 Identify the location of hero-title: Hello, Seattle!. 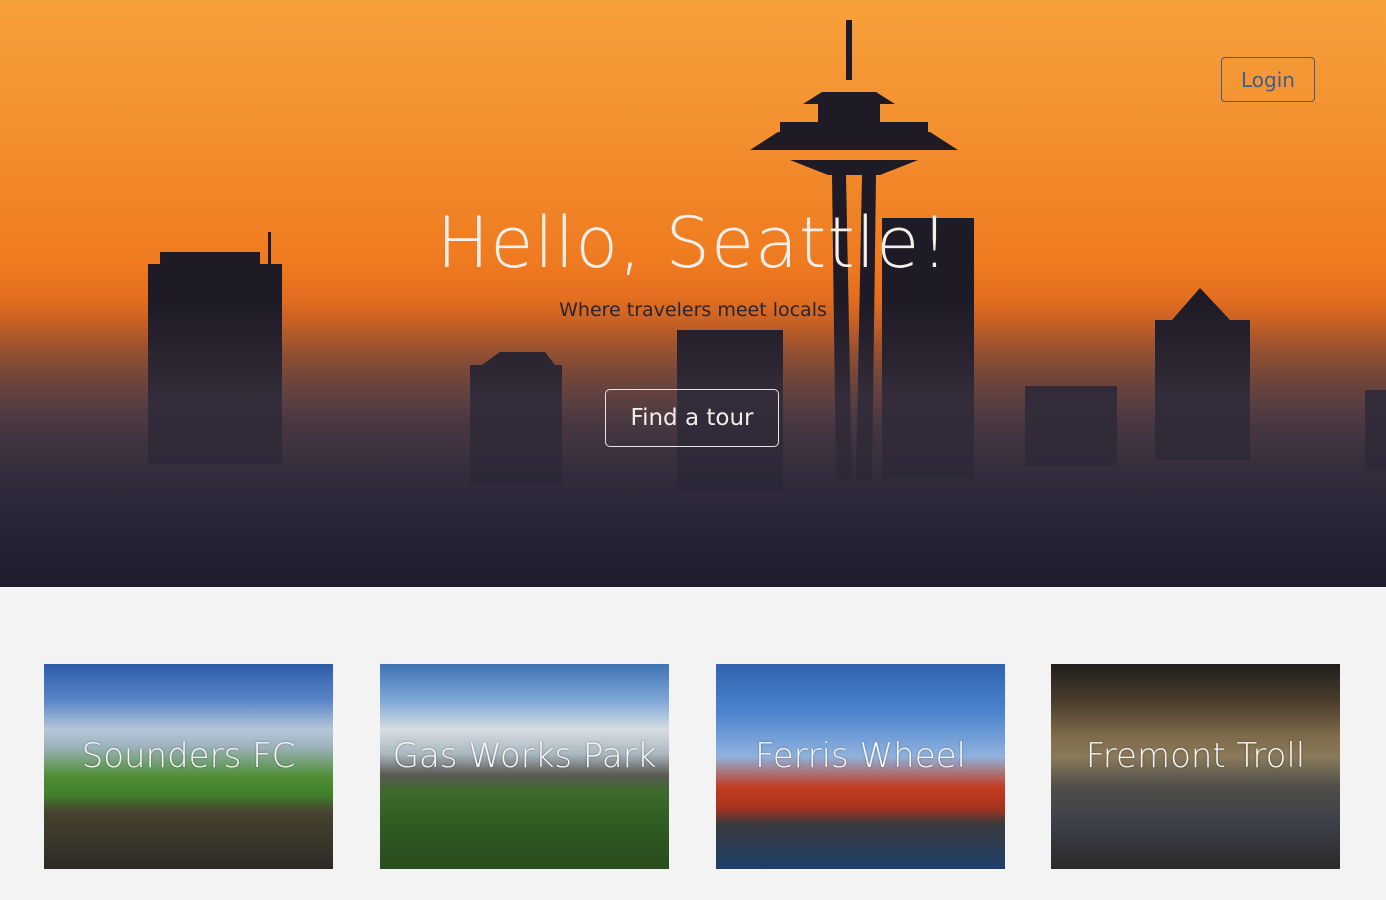
(693, 243).